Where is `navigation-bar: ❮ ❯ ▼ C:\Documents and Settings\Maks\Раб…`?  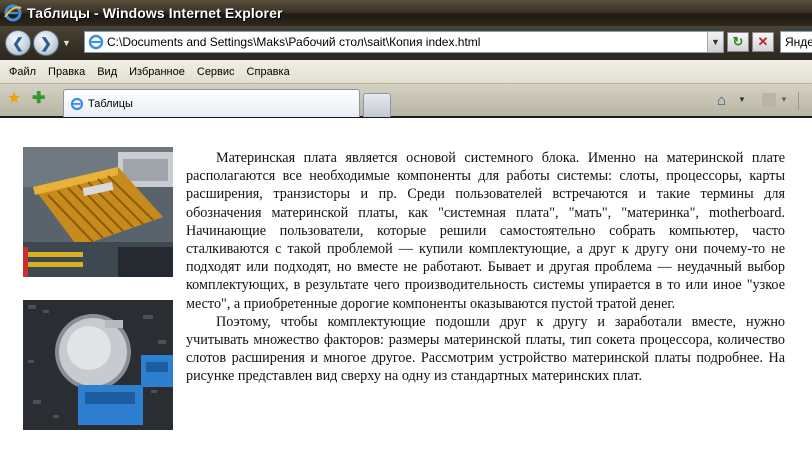 navigation-bar: ❮ ❯ ▼ C:\Documents and Settings\Maks\Раб… is located at coordinates (406, 43).